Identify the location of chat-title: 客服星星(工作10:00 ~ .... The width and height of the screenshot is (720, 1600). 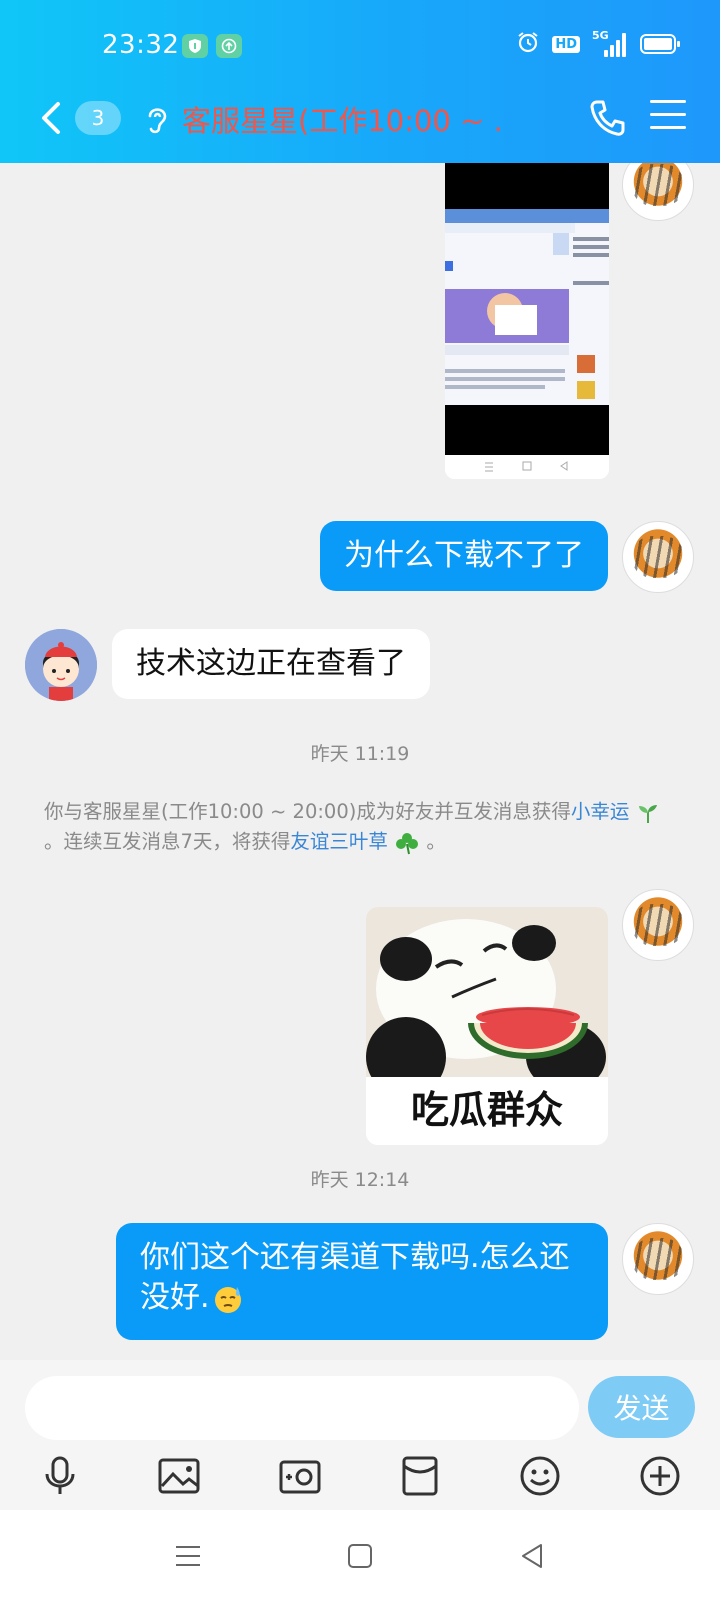
(342, 119).